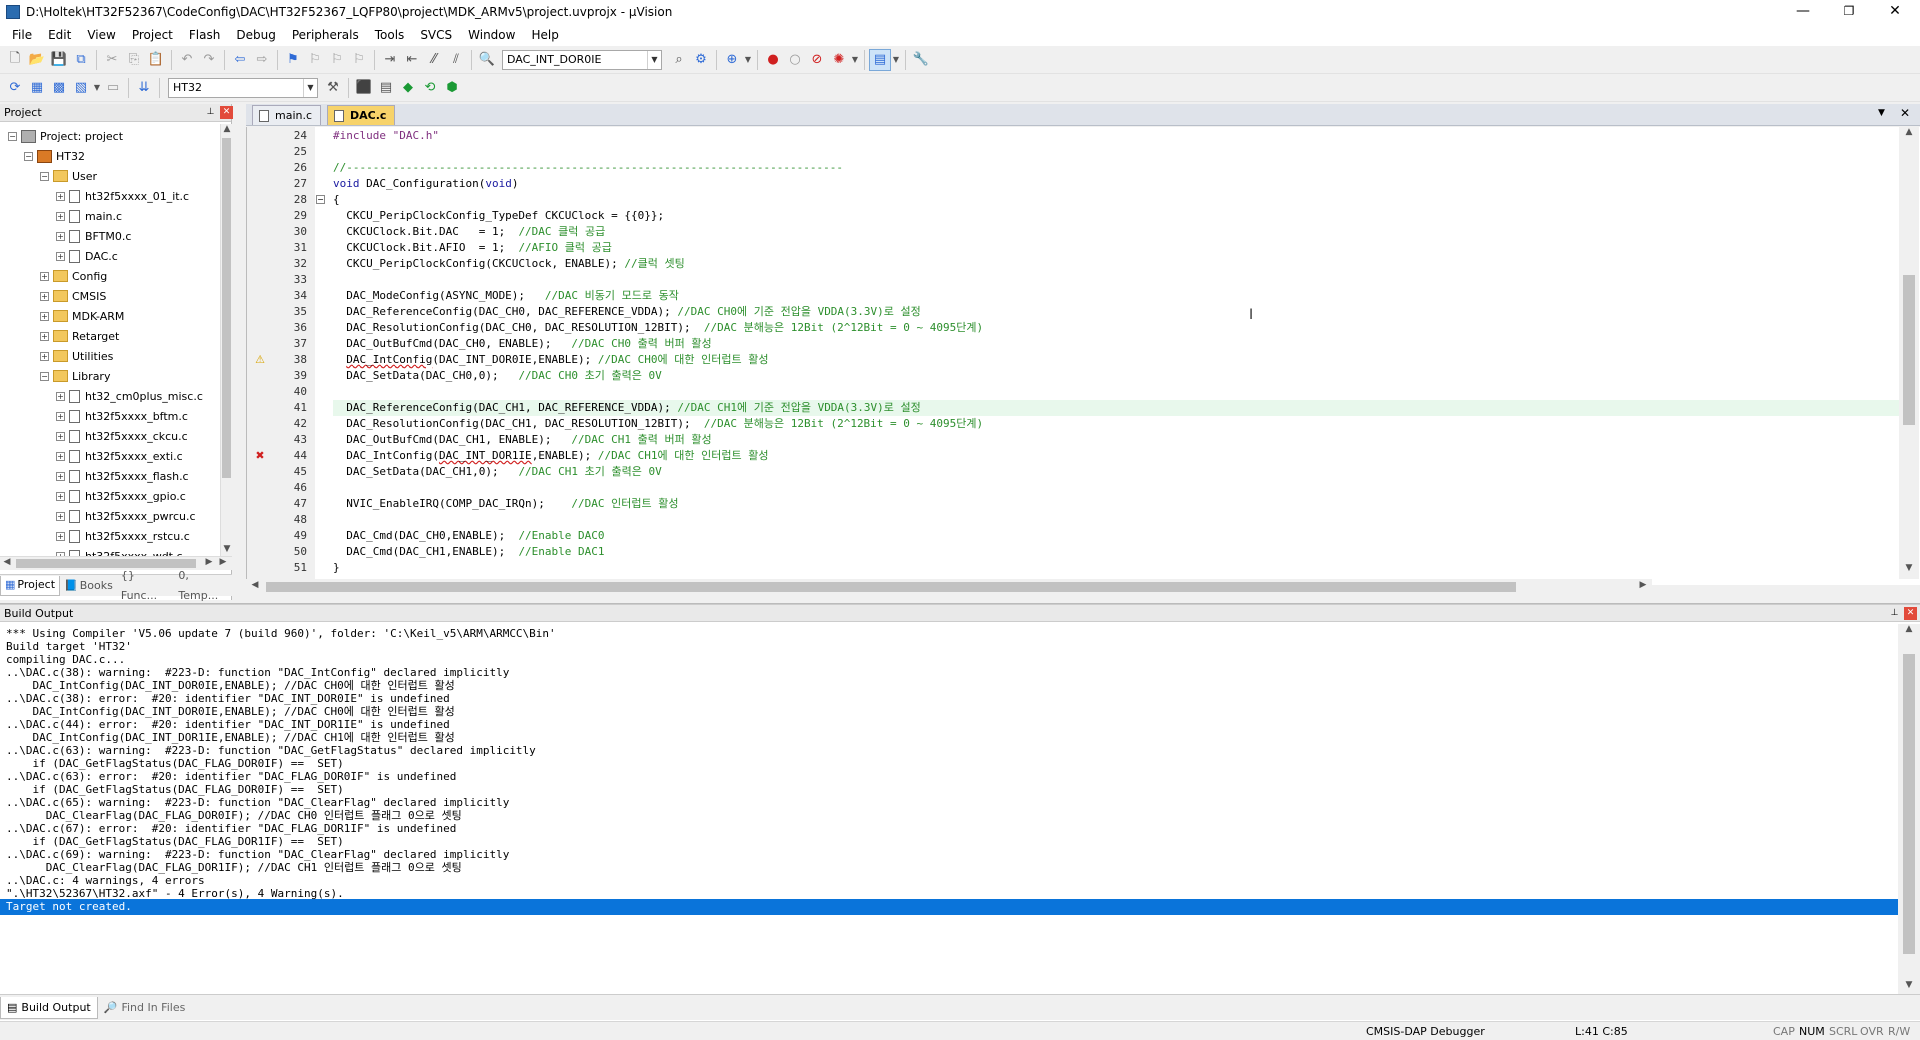 The width and height of the screenshot is (1920, 1040). What do you see at coordinates (1910, 613) in the screenshot?
I see `close-icon: ✕` at bounding box center [1910, 613].